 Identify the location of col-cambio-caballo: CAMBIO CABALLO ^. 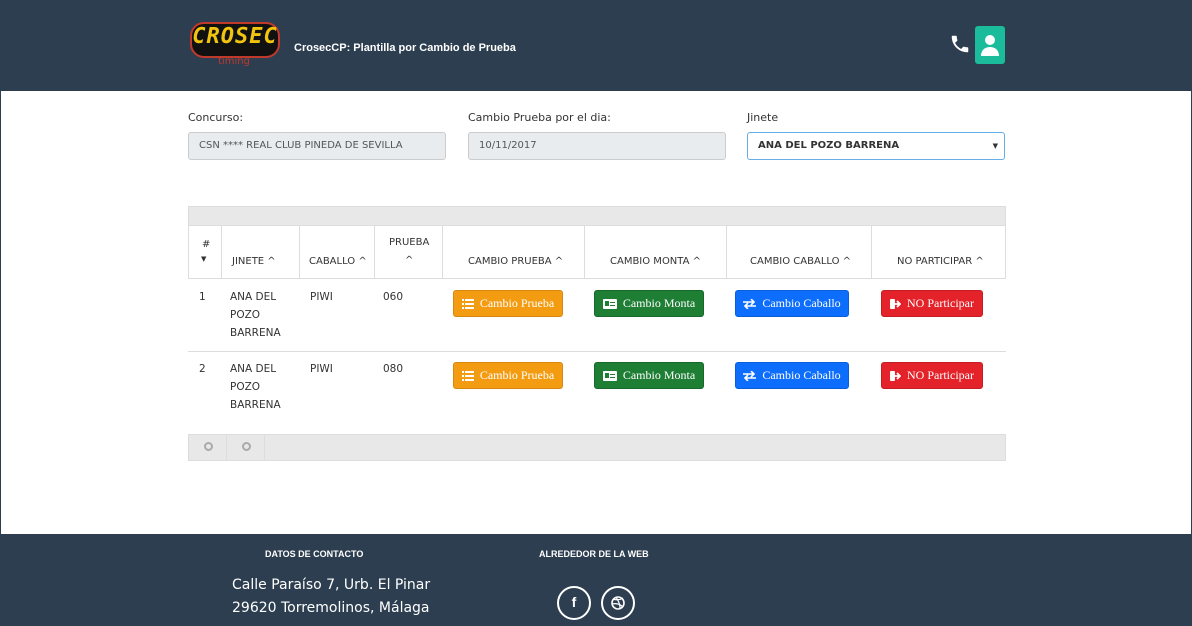
(799, 252).